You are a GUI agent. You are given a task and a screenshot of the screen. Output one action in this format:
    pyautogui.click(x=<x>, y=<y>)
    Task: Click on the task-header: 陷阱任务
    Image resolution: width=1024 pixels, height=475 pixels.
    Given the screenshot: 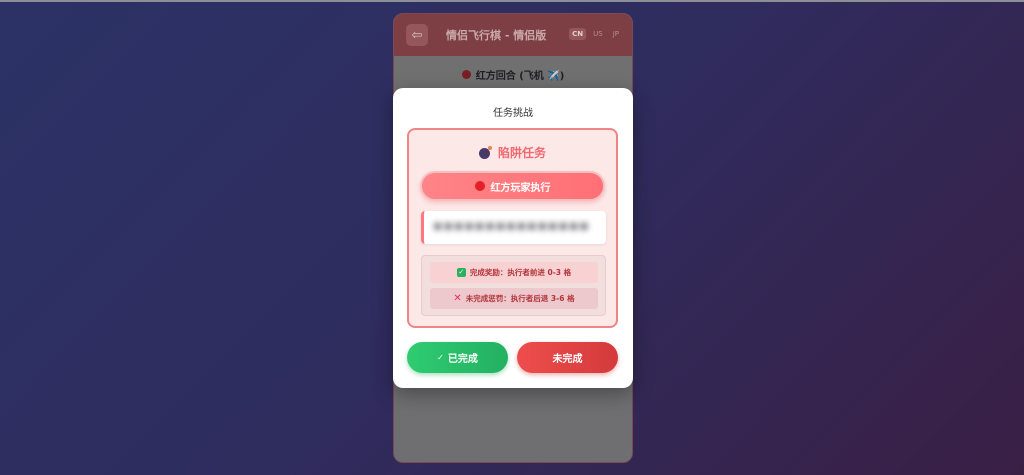 What is the action you would take?
    pyautogui.click(x=512, y=152)
    